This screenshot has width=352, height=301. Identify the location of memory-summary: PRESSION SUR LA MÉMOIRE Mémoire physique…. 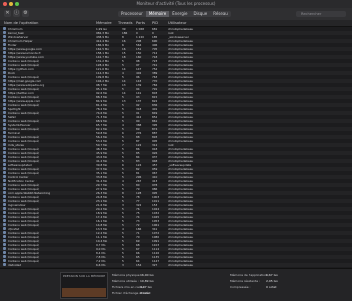
(176, 284).